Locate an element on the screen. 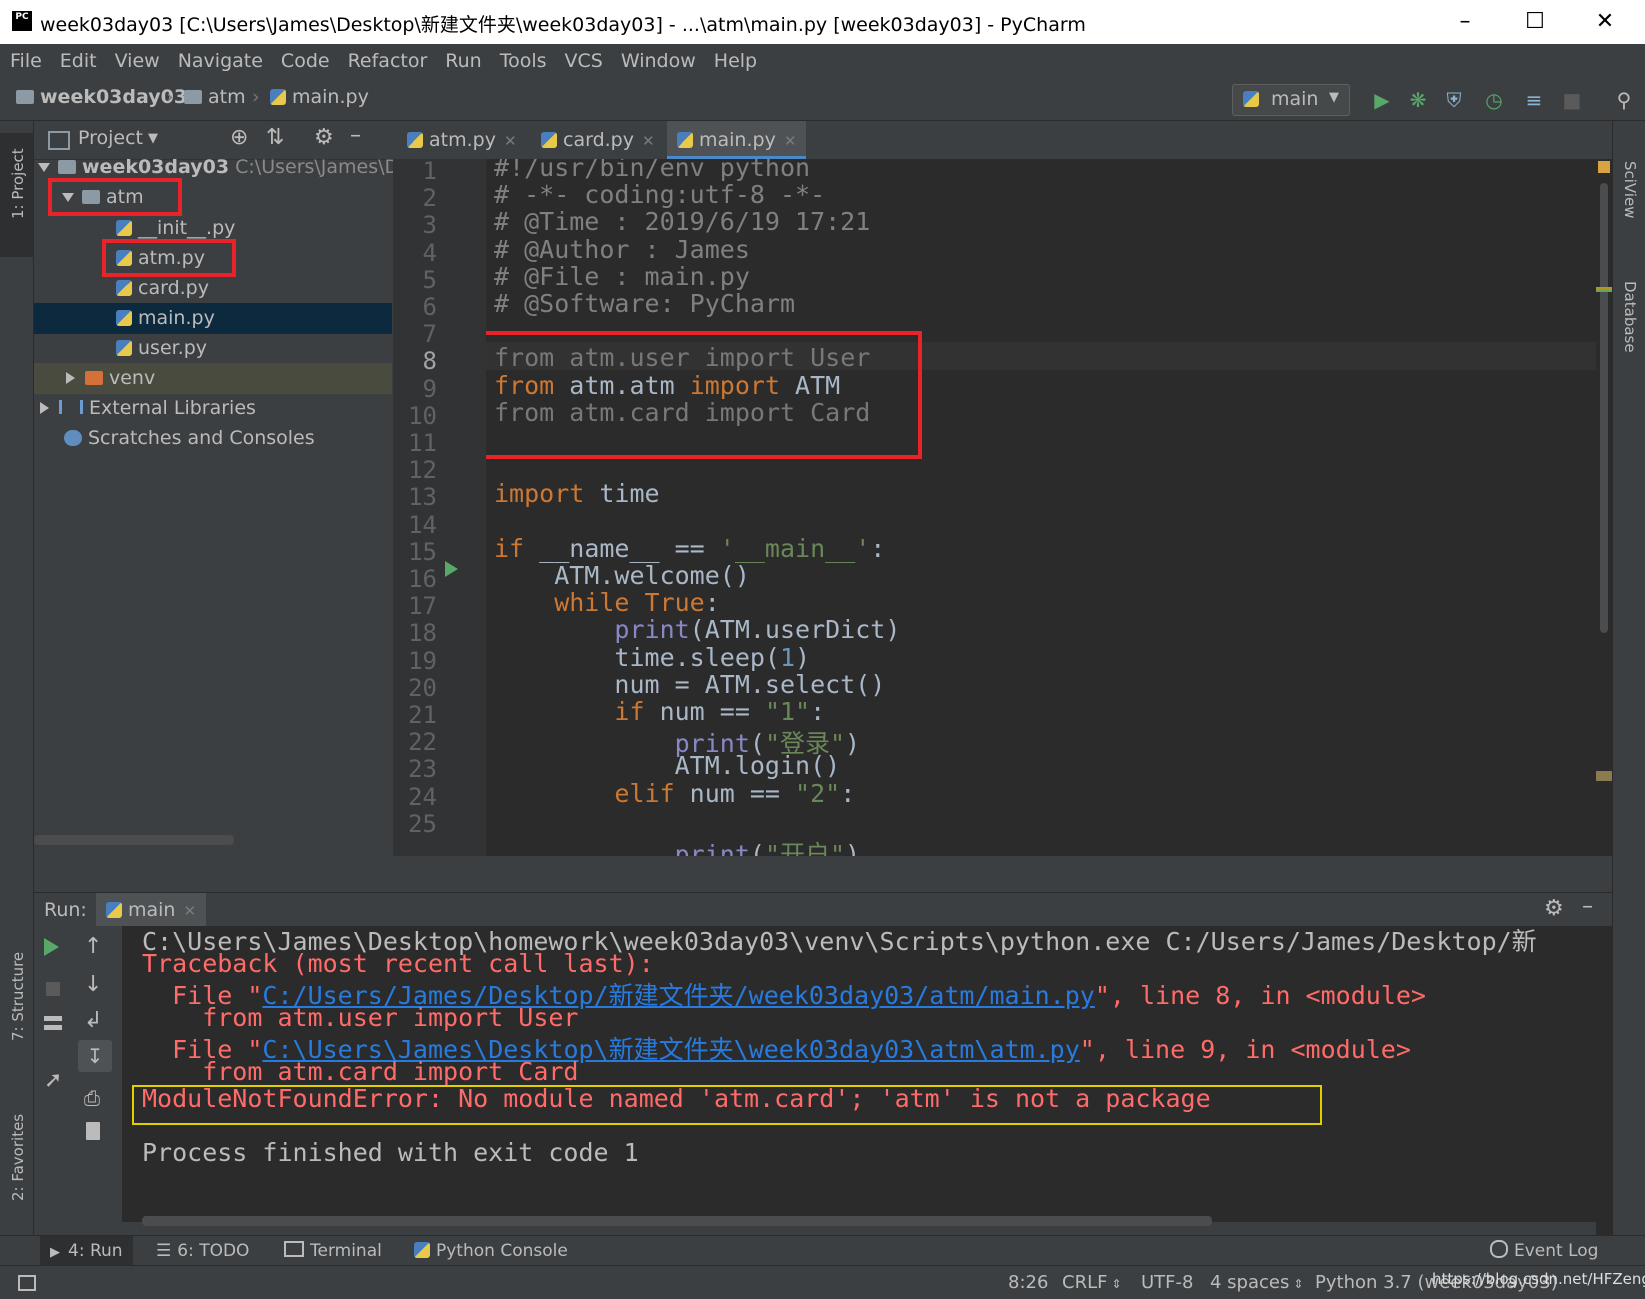 This screenshot has width=1645, height=1299. tab-atm-py: atm.py ✕ is located at coordinates (462, 140).